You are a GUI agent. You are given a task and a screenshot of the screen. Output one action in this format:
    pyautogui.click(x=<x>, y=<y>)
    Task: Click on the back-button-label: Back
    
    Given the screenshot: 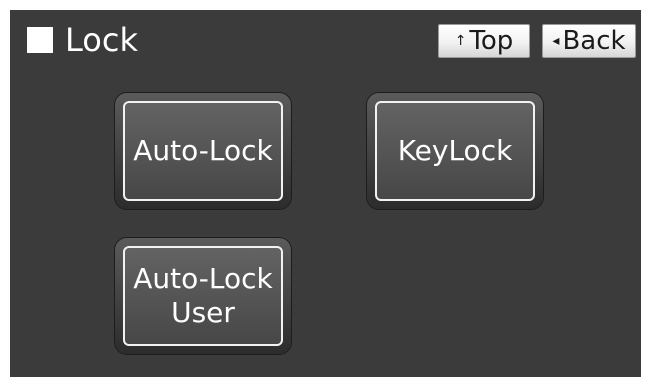 What is the action you would take?
    pyautogui.click(x=594, y=41)
    